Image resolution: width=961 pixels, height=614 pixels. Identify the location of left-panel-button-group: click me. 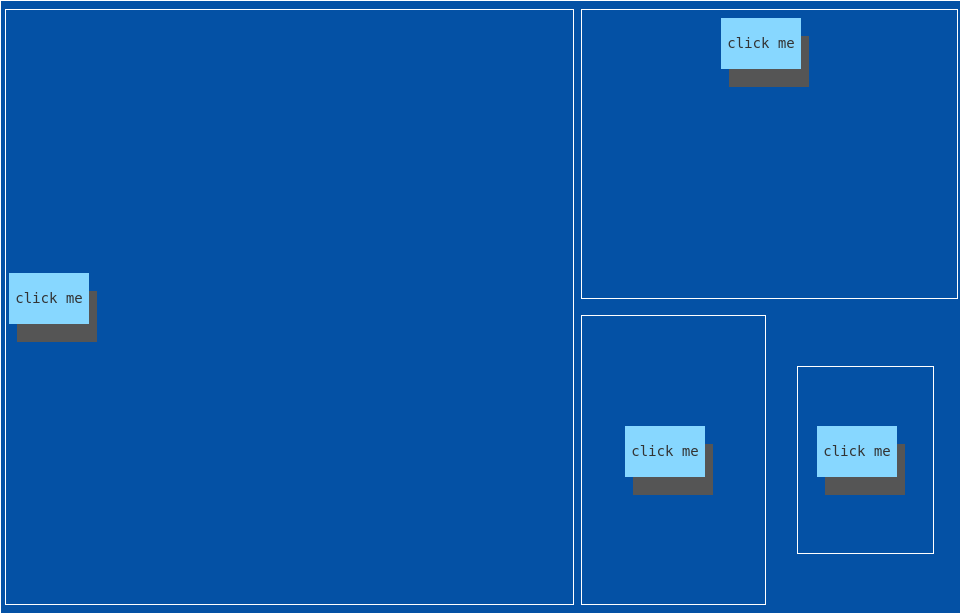
(53, 307).